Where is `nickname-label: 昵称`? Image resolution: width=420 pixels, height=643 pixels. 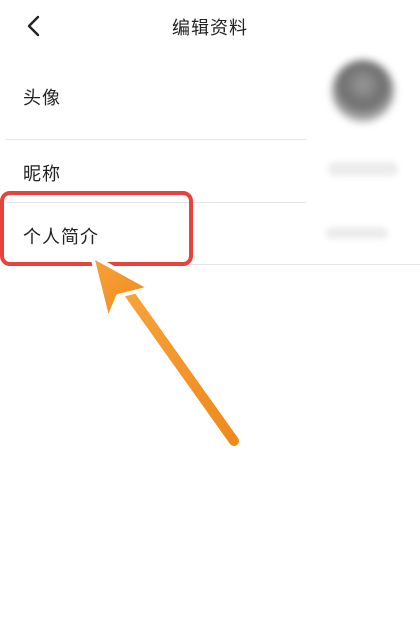
nickname-label: 昵称 is located at coordinates (42, 174).